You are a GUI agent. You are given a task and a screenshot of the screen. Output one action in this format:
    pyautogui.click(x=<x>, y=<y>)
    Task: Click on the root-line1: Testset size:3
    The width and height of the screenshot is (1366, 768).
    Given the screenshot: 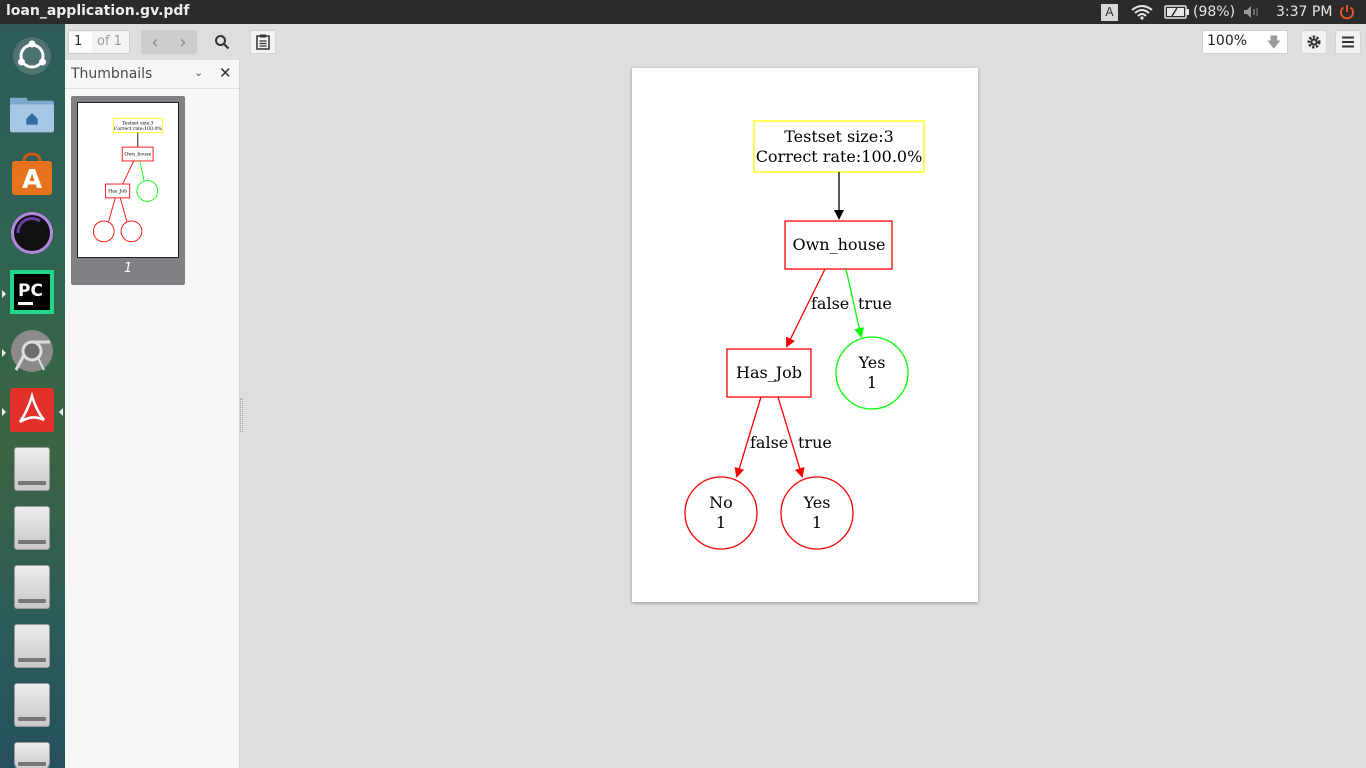 What is the action you would take?
    pyautogui.click(x=839, y=136)
    